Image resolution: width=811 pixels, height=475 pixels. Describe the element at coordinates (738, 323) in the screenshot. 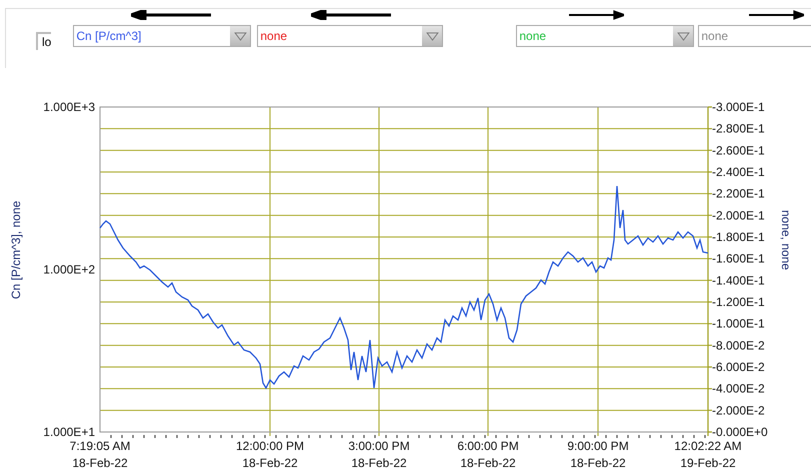

I see `axis-tick-label: -1.000E-1` at that location.